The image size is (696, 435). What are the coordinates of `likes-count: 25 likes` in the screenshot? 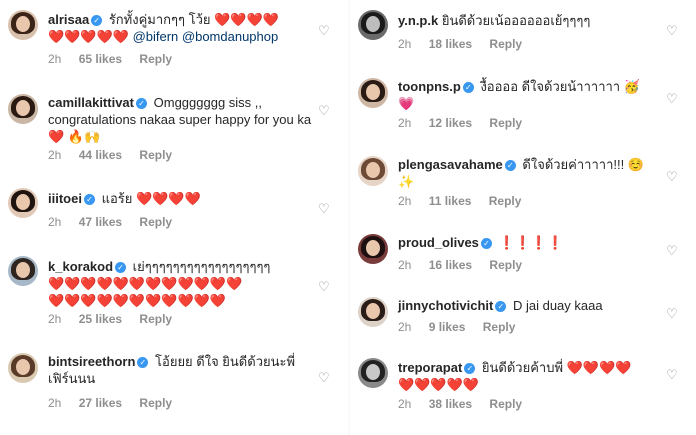 It's located at (100, 319).